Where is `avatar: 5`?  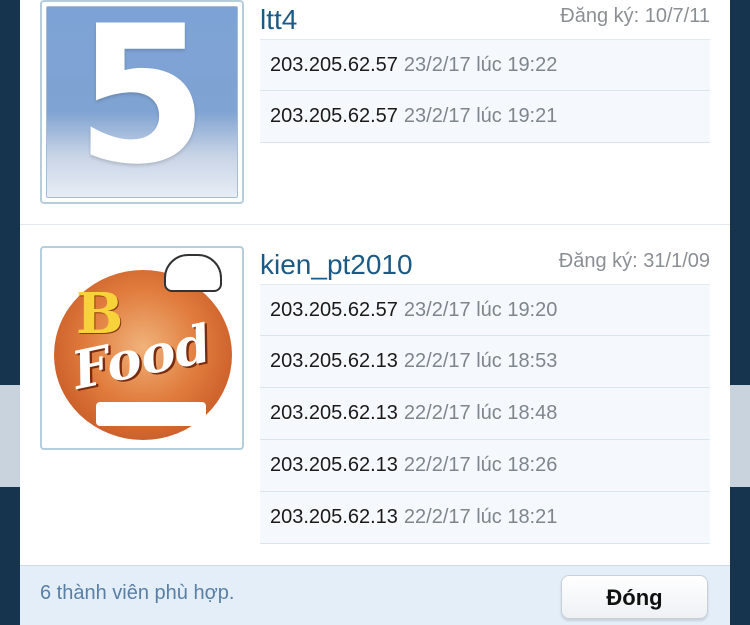 avatar: 5 is located at coordinates (142, 102).